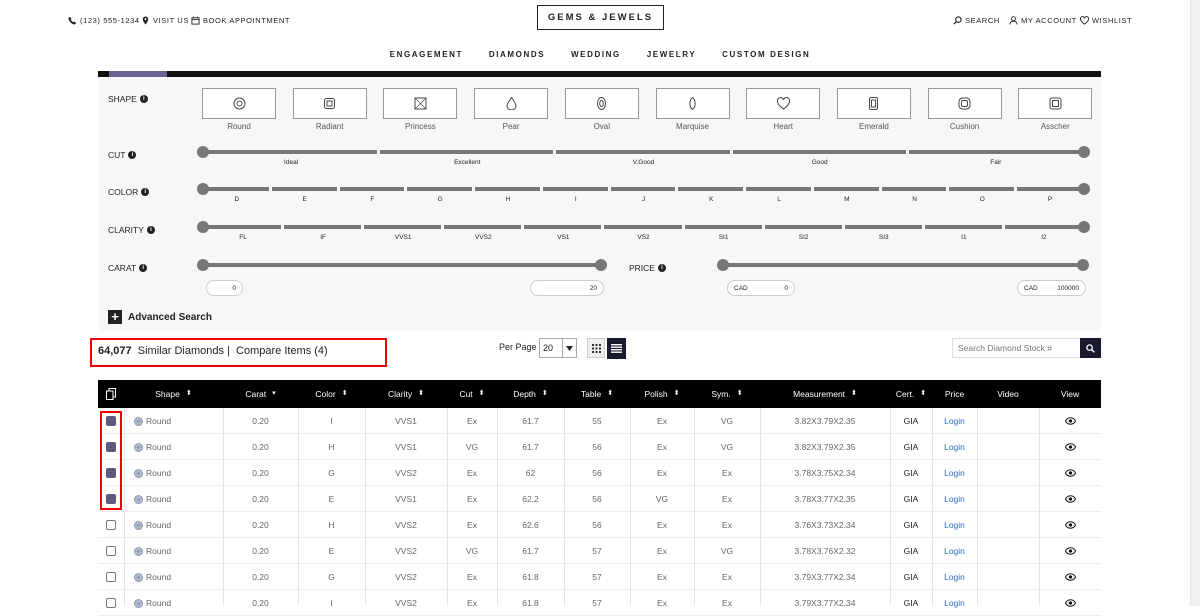 The height and width of the screenshot is (616, 1200). What do you see at coordinates (1043, 20) in the screenshot?
I see `my-account-link: MY ACCOUNT` at bounding box center [1043, 20].